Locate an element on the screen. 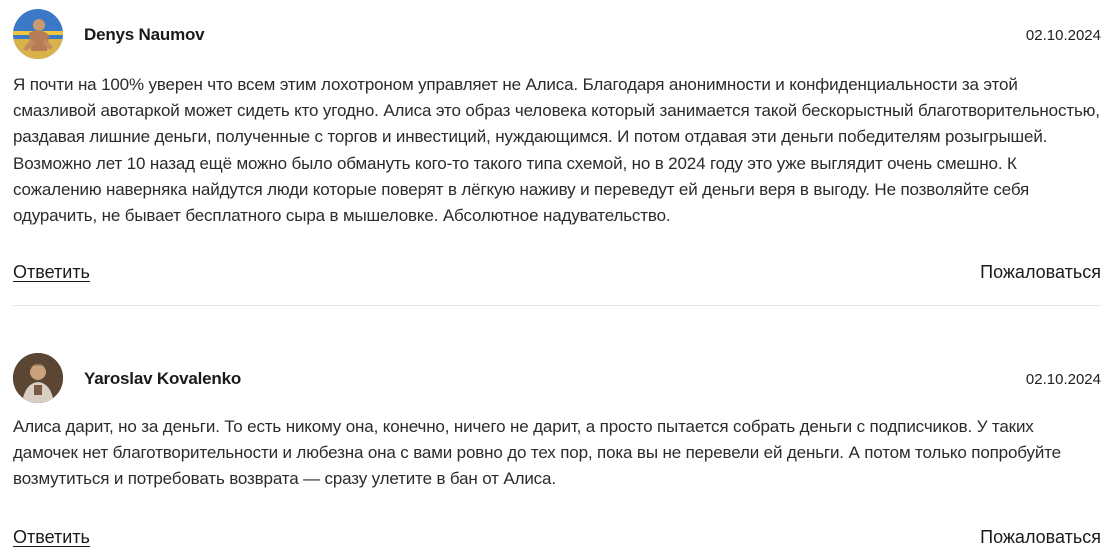 Image resolution: width=1108 pixels, height=558 pixels. comment-header: Denys Naumov 02.10.2024 is located at coordinates (557, 33).